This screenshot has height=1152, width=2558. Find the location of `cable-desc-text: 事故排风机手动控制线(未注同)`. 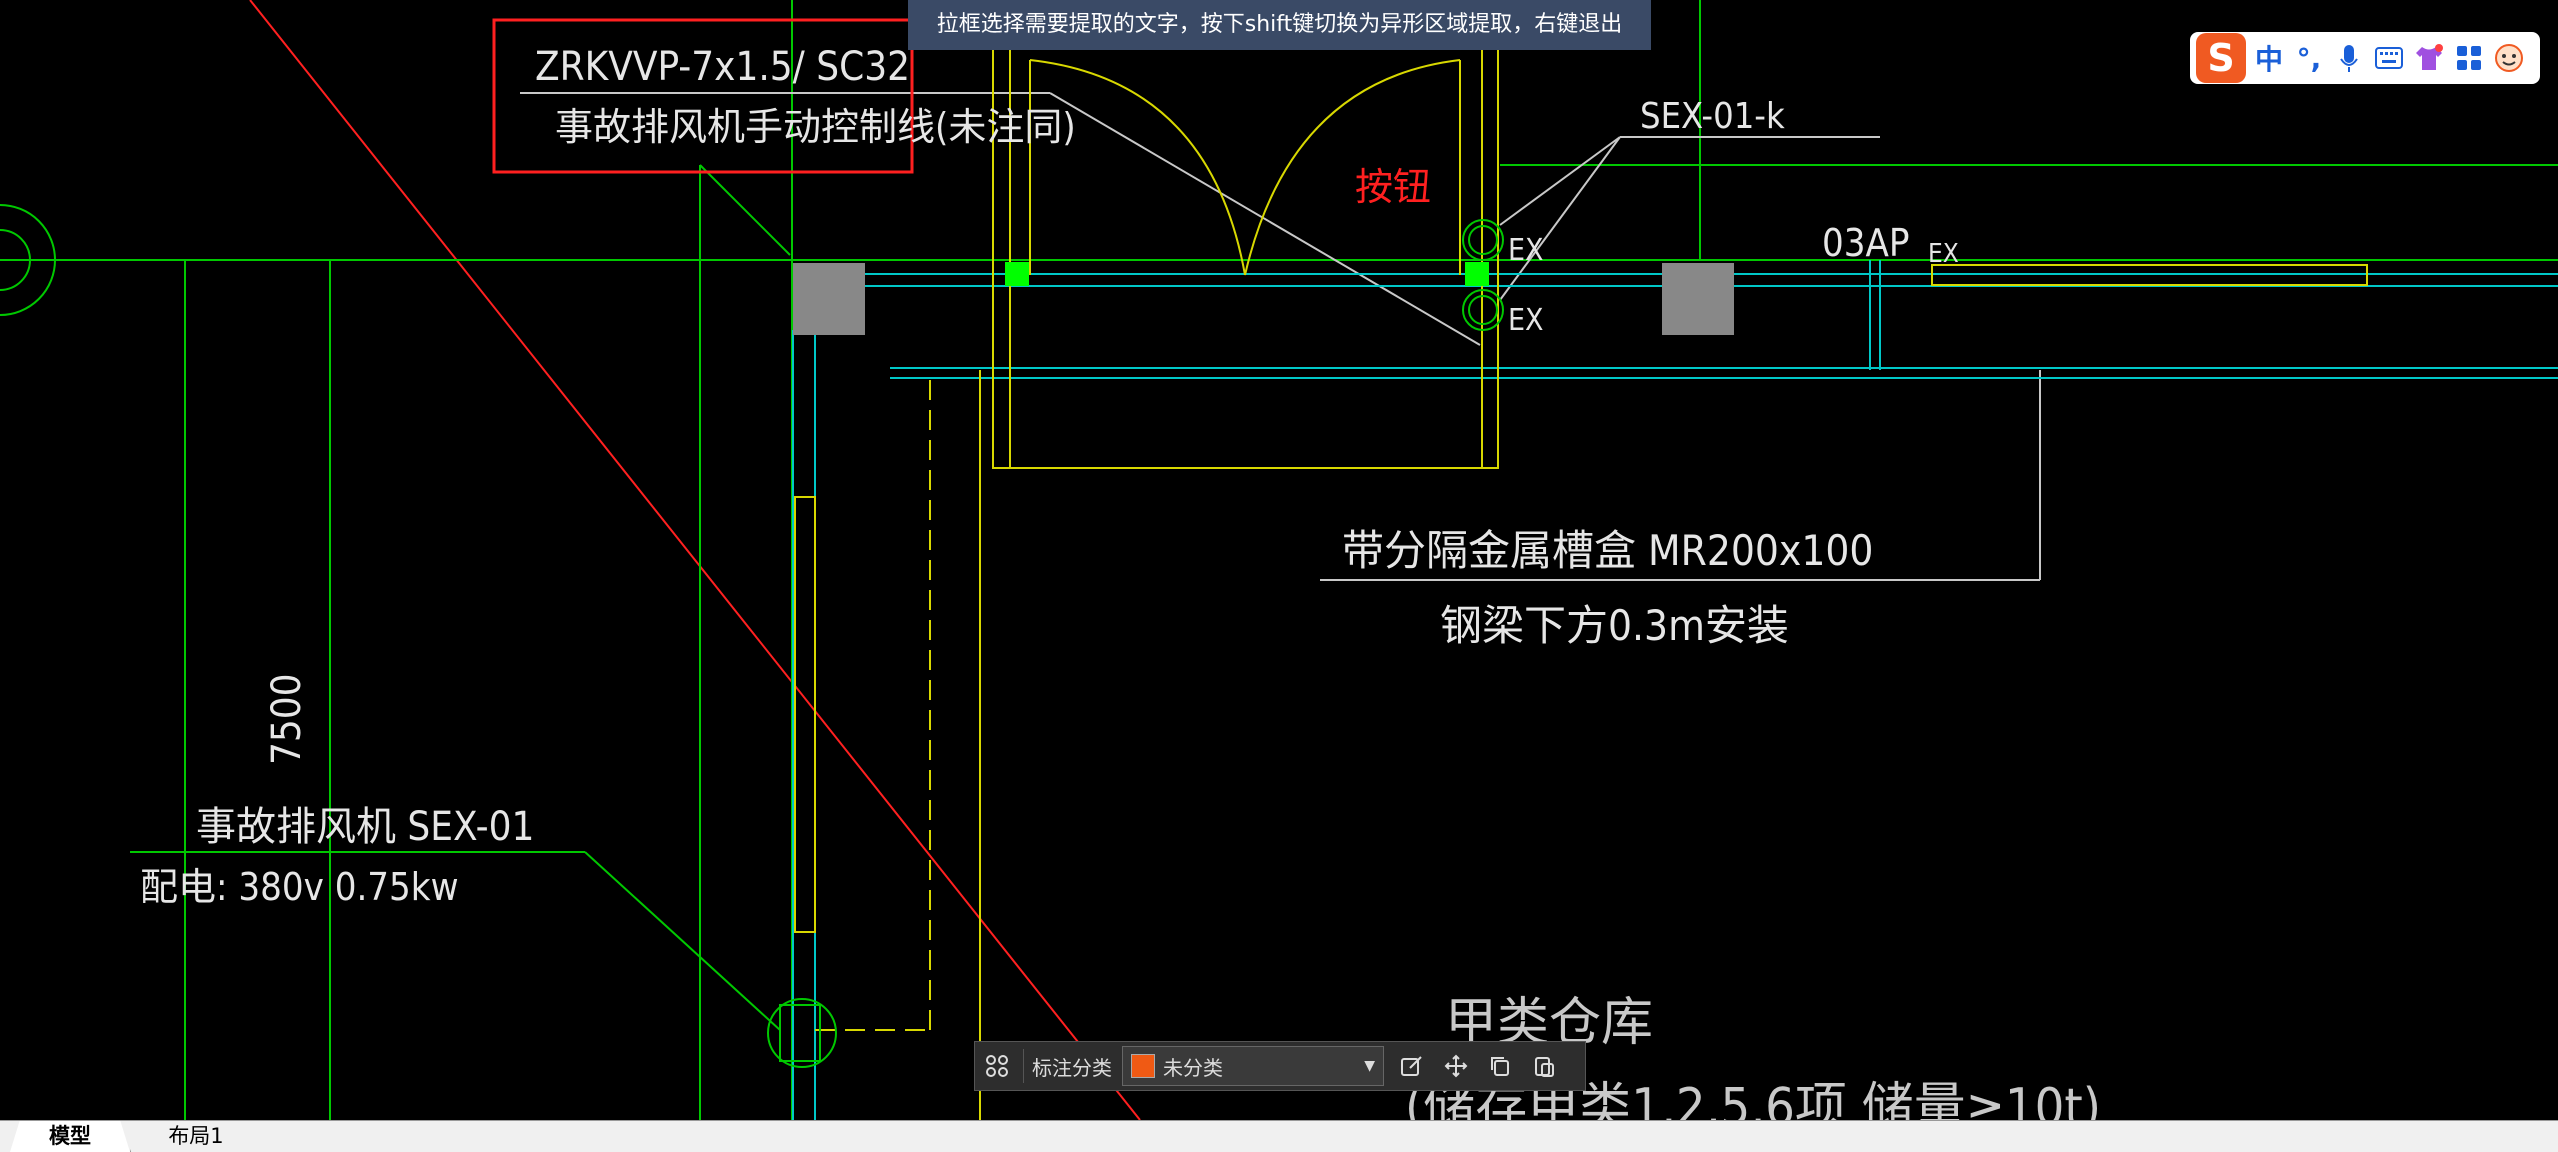

cable-desc-text: 事故排风机手动控制线(未注同) is located at coordinates (815, 127).